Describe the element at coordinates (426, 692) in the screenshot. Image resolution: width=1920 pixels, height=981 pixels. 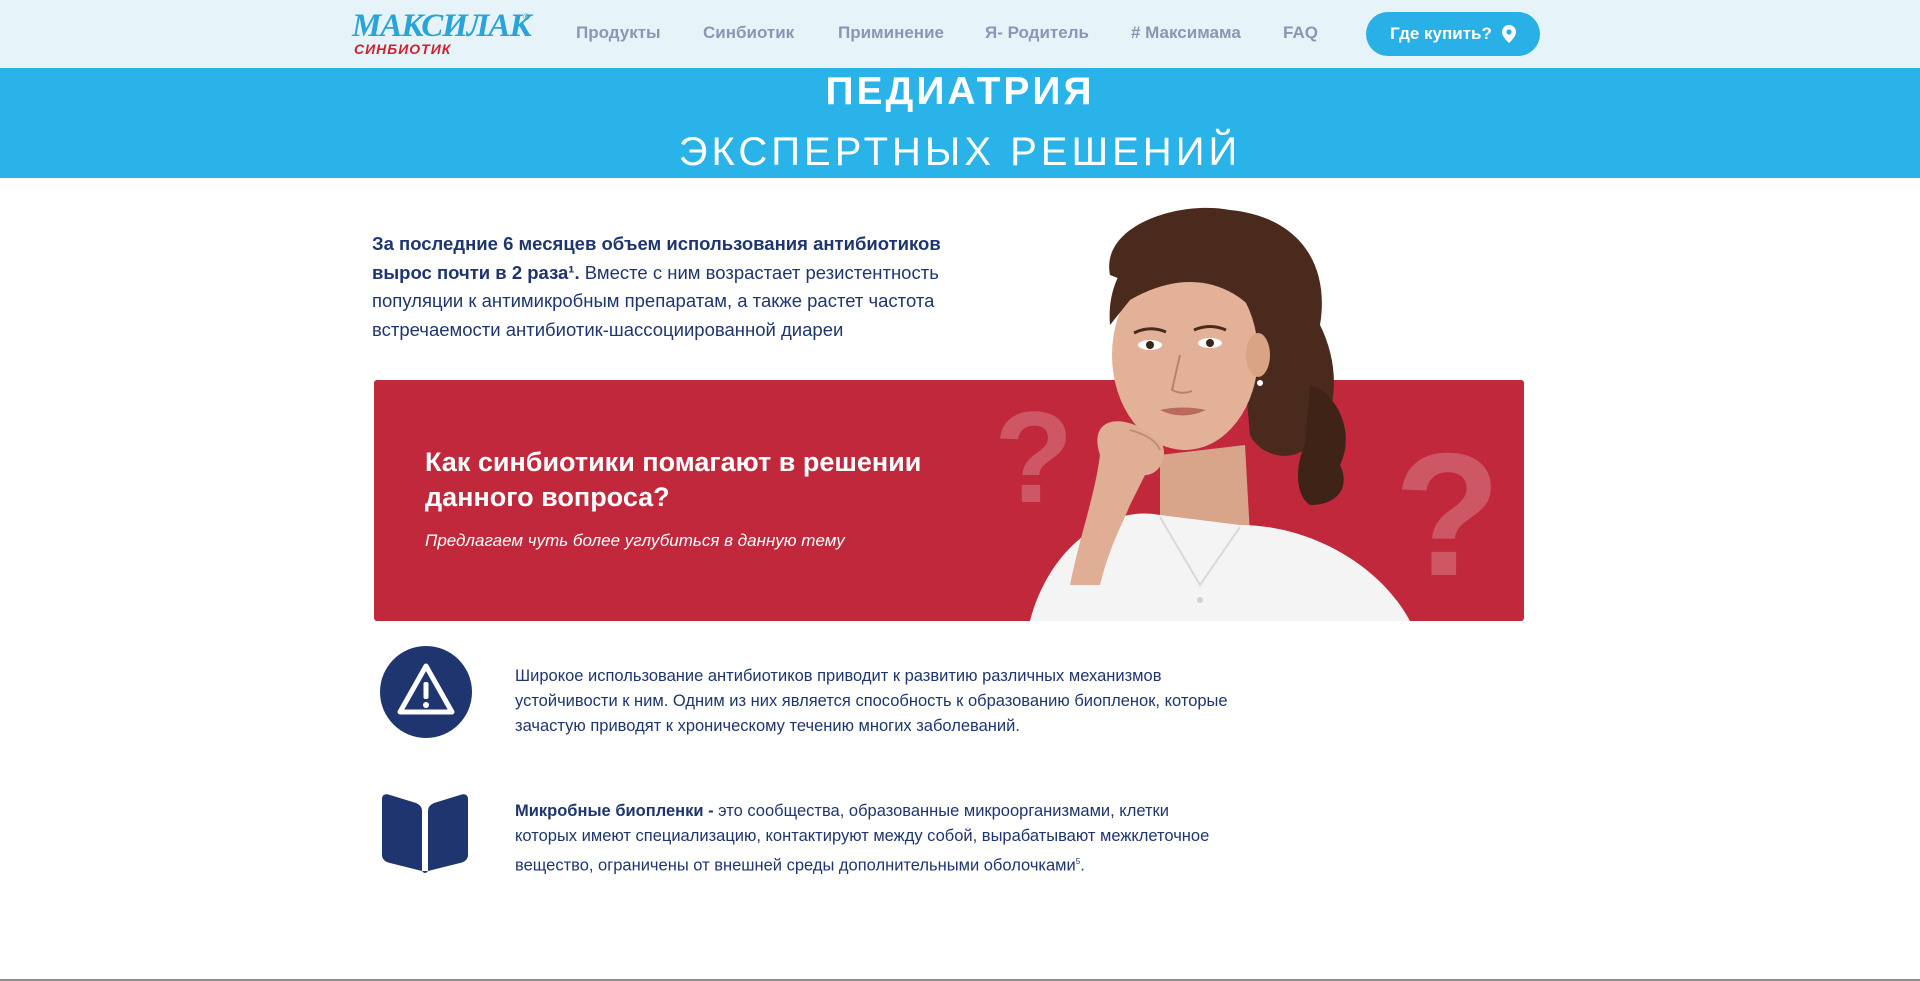
I see `warning-icon` at that location.